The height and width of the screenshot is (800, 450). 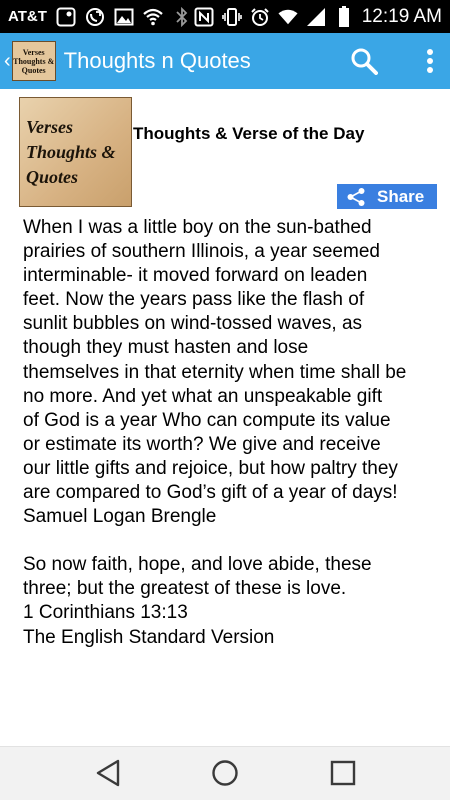 I want to click on content-logo: Verses Thoughts & Quotes, so click(x=75, y=152).